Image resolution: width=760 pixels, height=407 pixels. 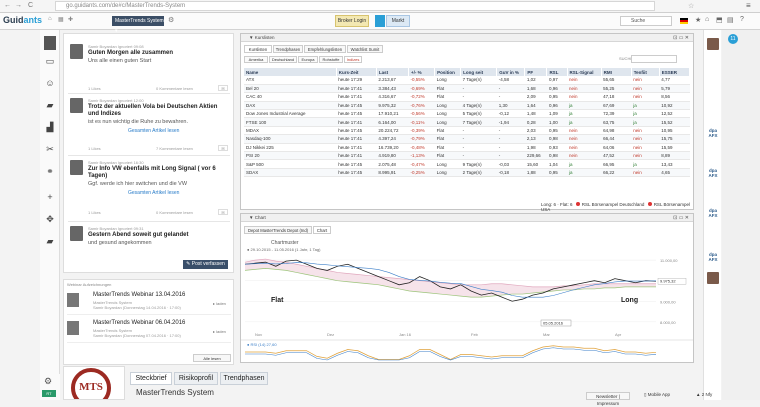 I want to click on post-compose-button: ✎ Post verfassen, so click(x=205, y=264).